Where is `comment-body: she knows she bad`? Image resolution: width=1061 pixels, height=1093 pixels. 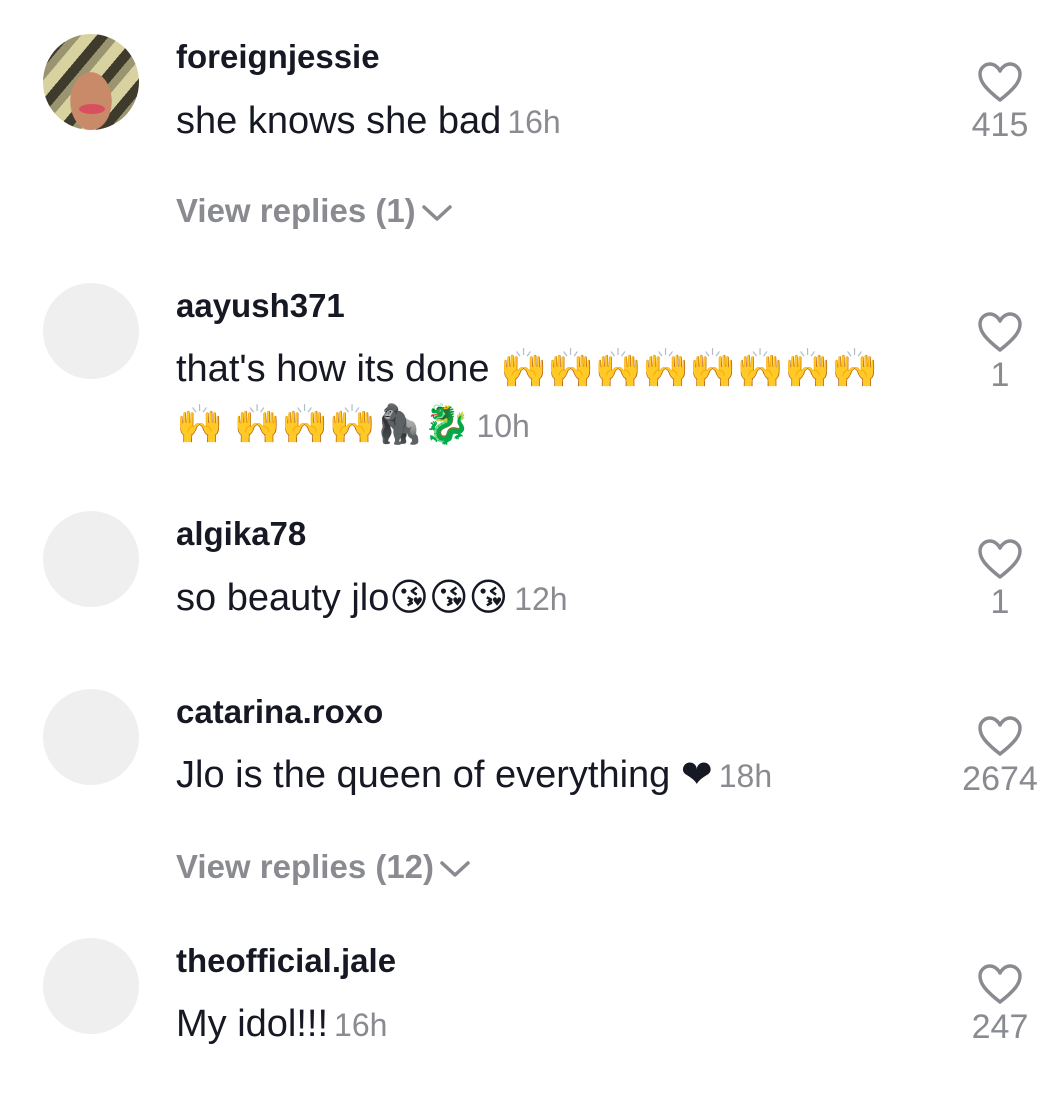 comment-body: she knows she bad is located at coordinates (339, 121).